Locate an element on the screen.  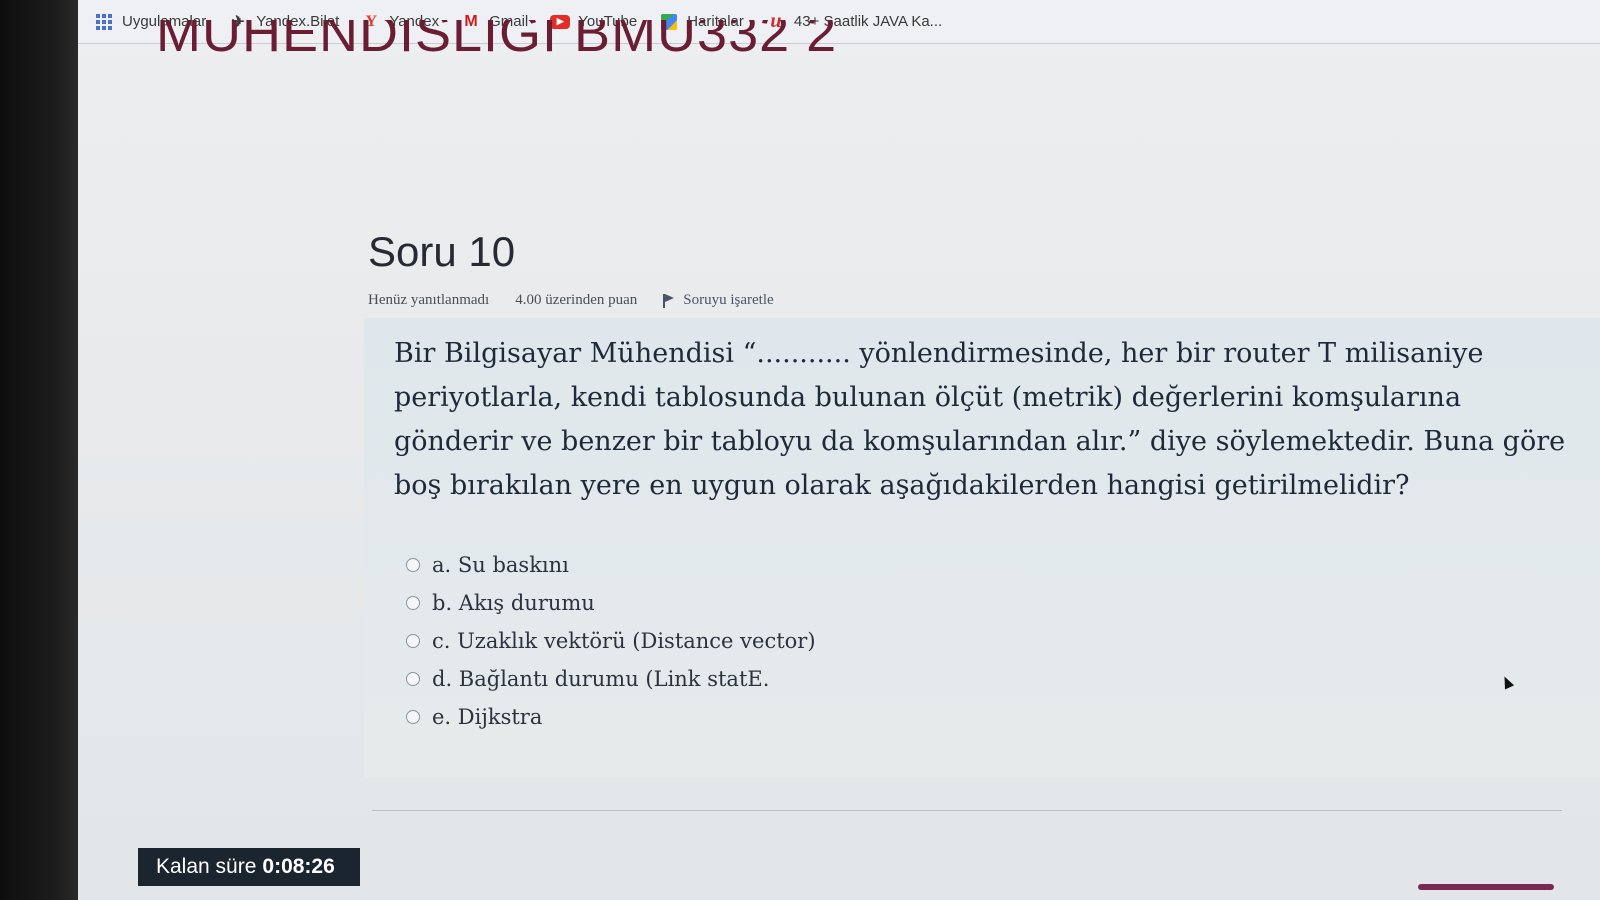
timer-value: 0:08:26 is located at coordinates (298, 866).